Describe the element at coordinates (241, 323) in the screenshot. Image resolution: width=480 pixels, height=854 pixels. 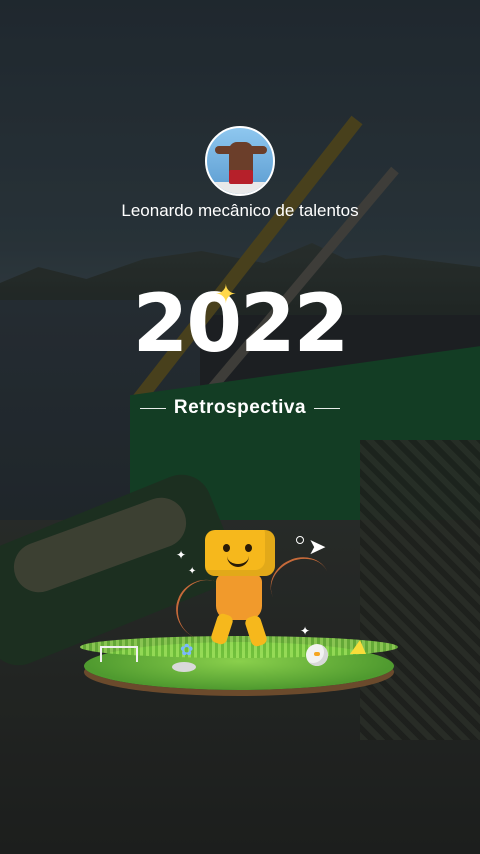
I see `year-title: 2022` at that location.